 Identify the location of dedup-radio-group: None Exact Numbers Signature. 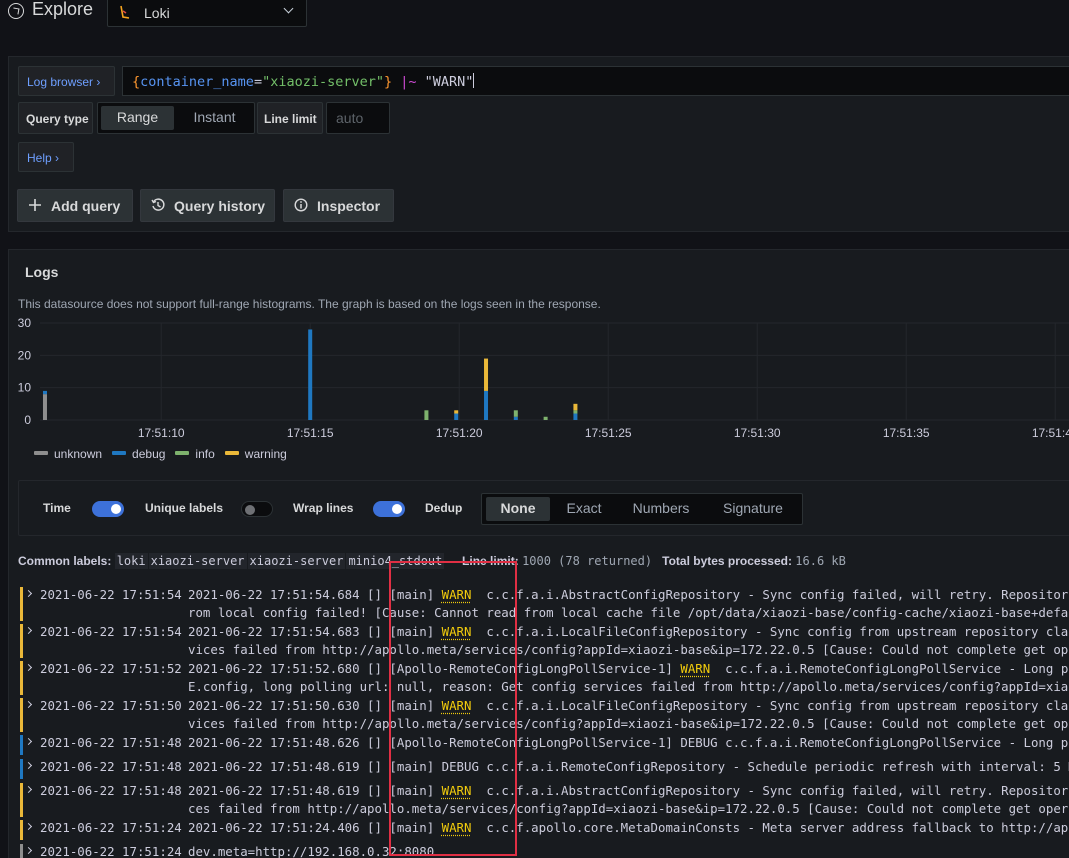
(642, 509).